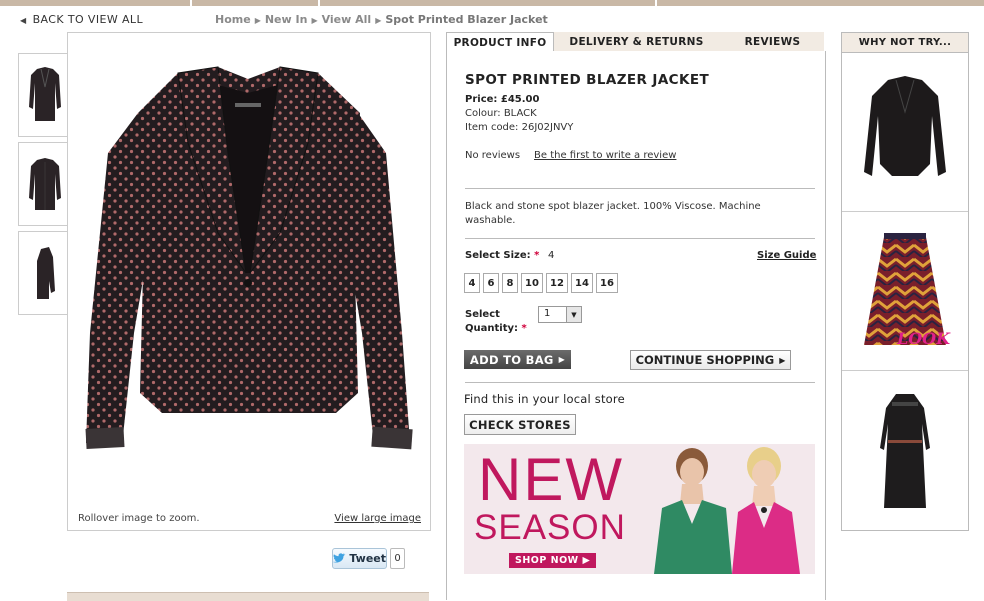  What do you see at coordinates (705, 360) in the screenshot?
I see `continue-shopping-label: CONTINUE SHOPPING` at bounding box center [705, 360].